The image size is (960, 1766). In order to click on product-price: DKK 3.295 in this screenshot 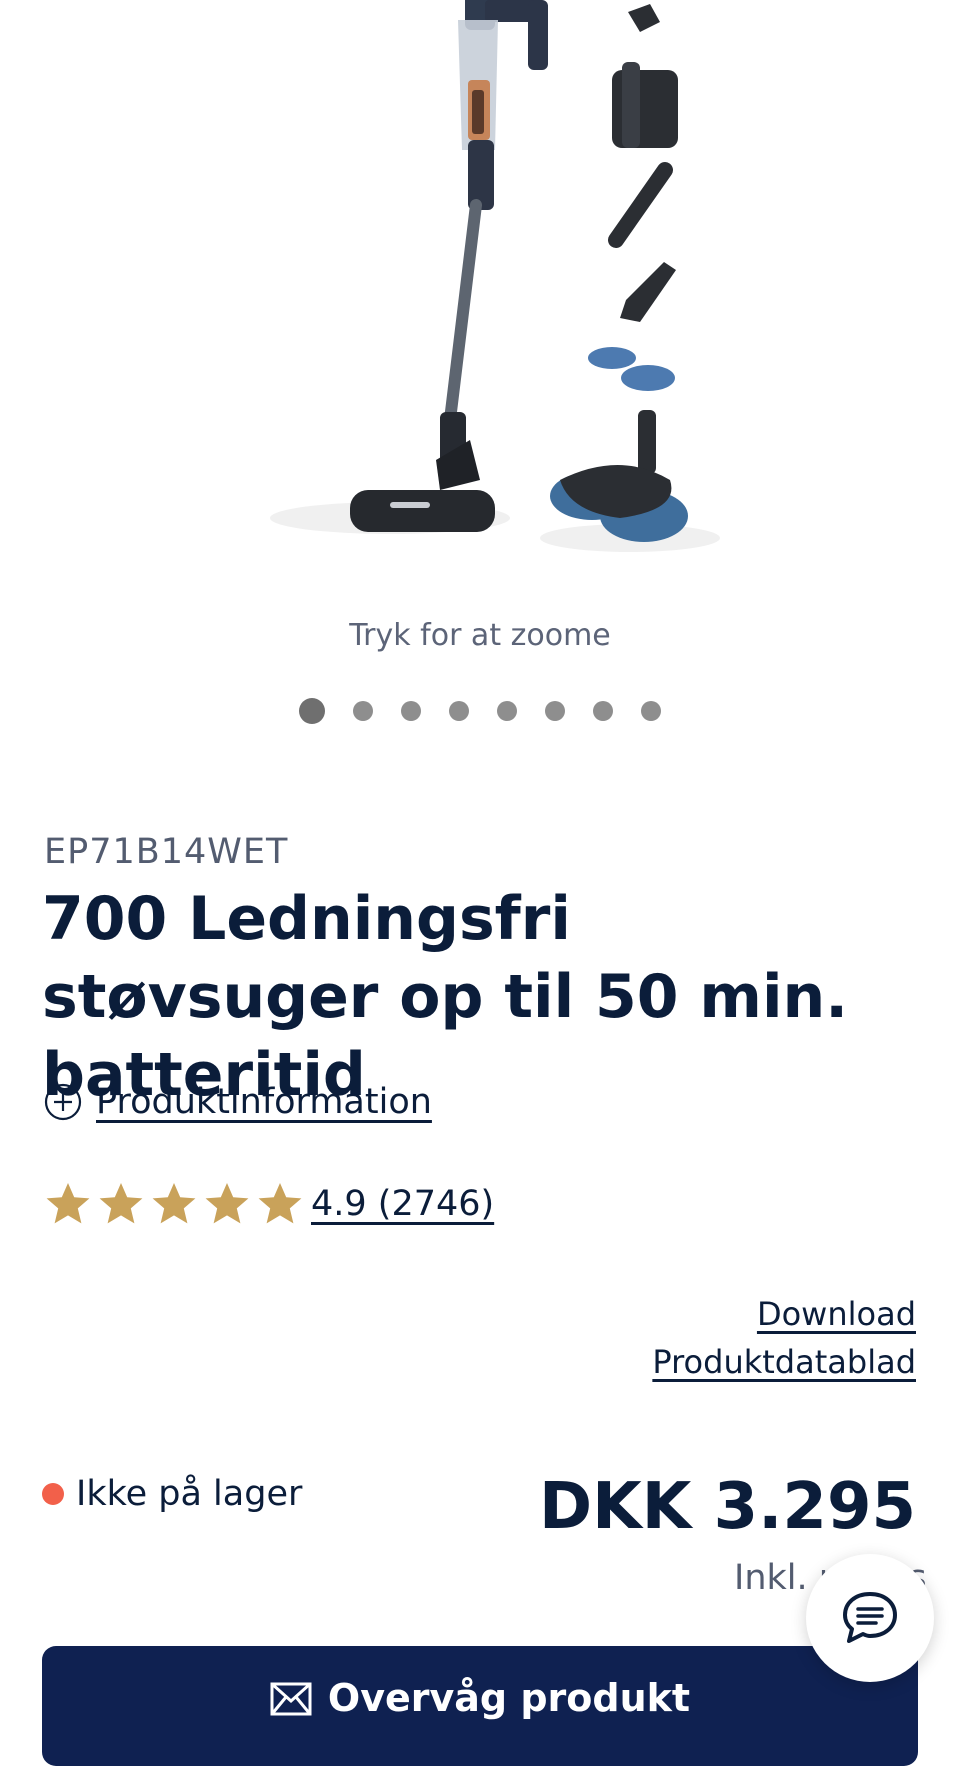, I will do `click(727, 1507)`.